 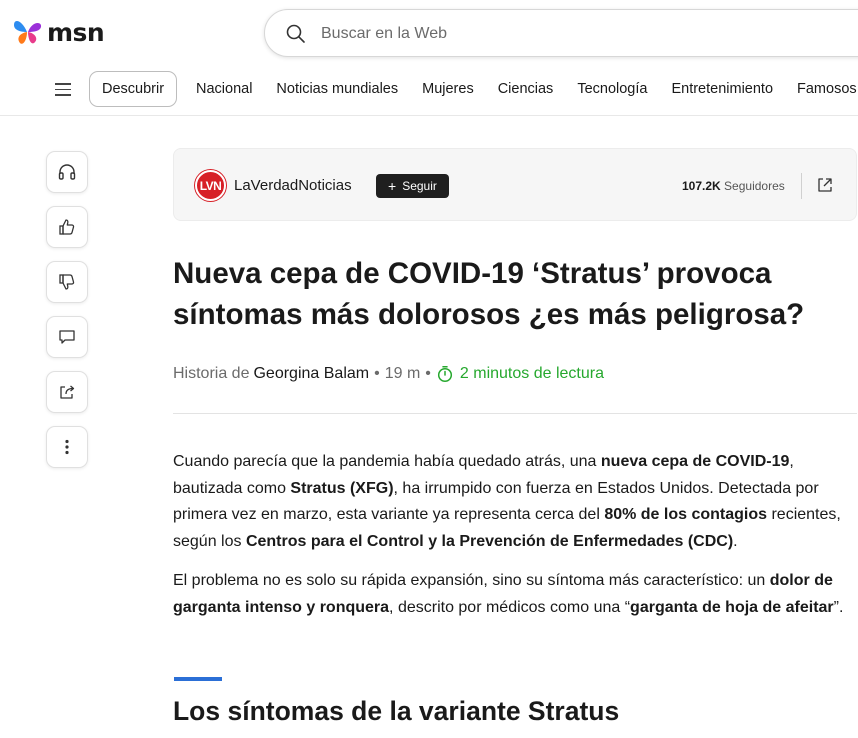 I want to click on dislike-button, so click(x=67, y=282).